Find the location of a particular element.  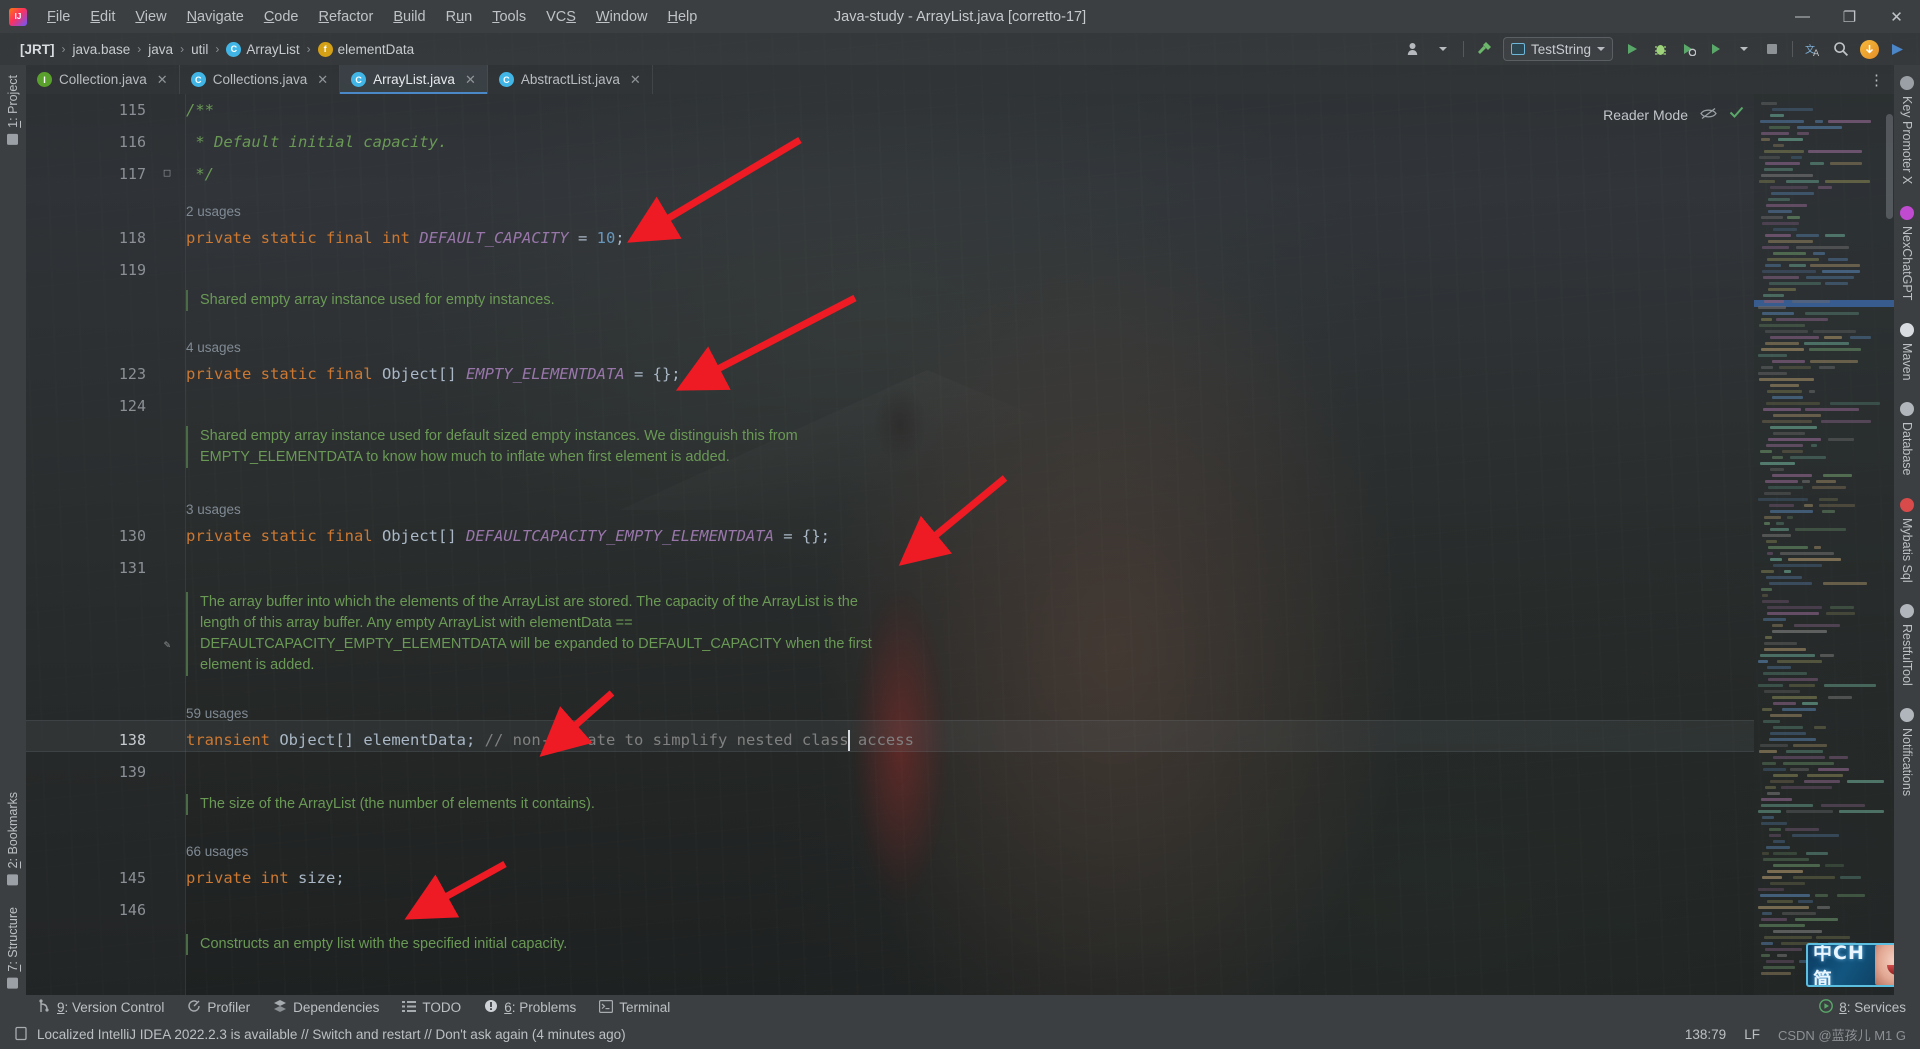

share-icon is located at coordinates (1897, 49).